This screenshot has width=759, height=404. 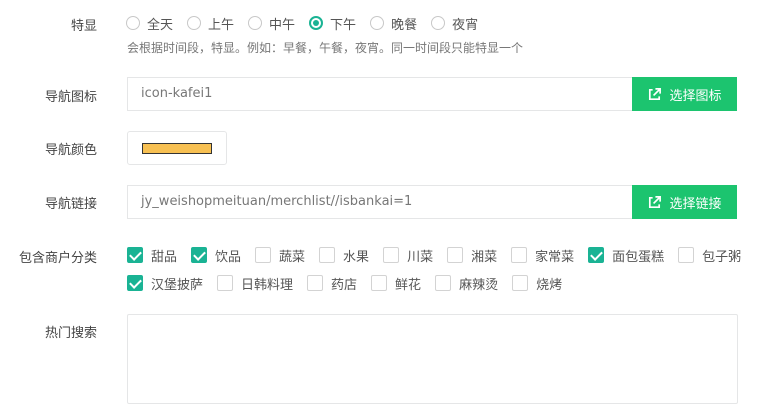 What do you see at coordinates (343, 25) in the screenshot?
I see `radio-label: 下午` at bounding box center [343, 25].